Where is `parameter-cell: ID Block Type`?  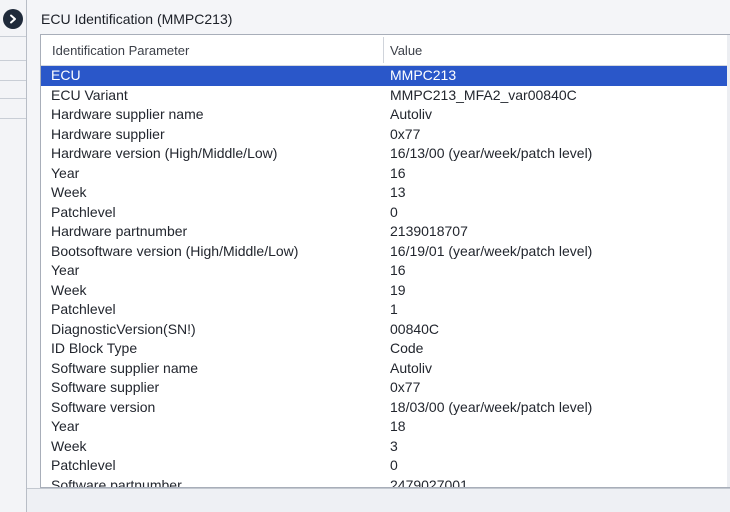
parameter-cell: ID Block Type is located at coordinates (94, 348).